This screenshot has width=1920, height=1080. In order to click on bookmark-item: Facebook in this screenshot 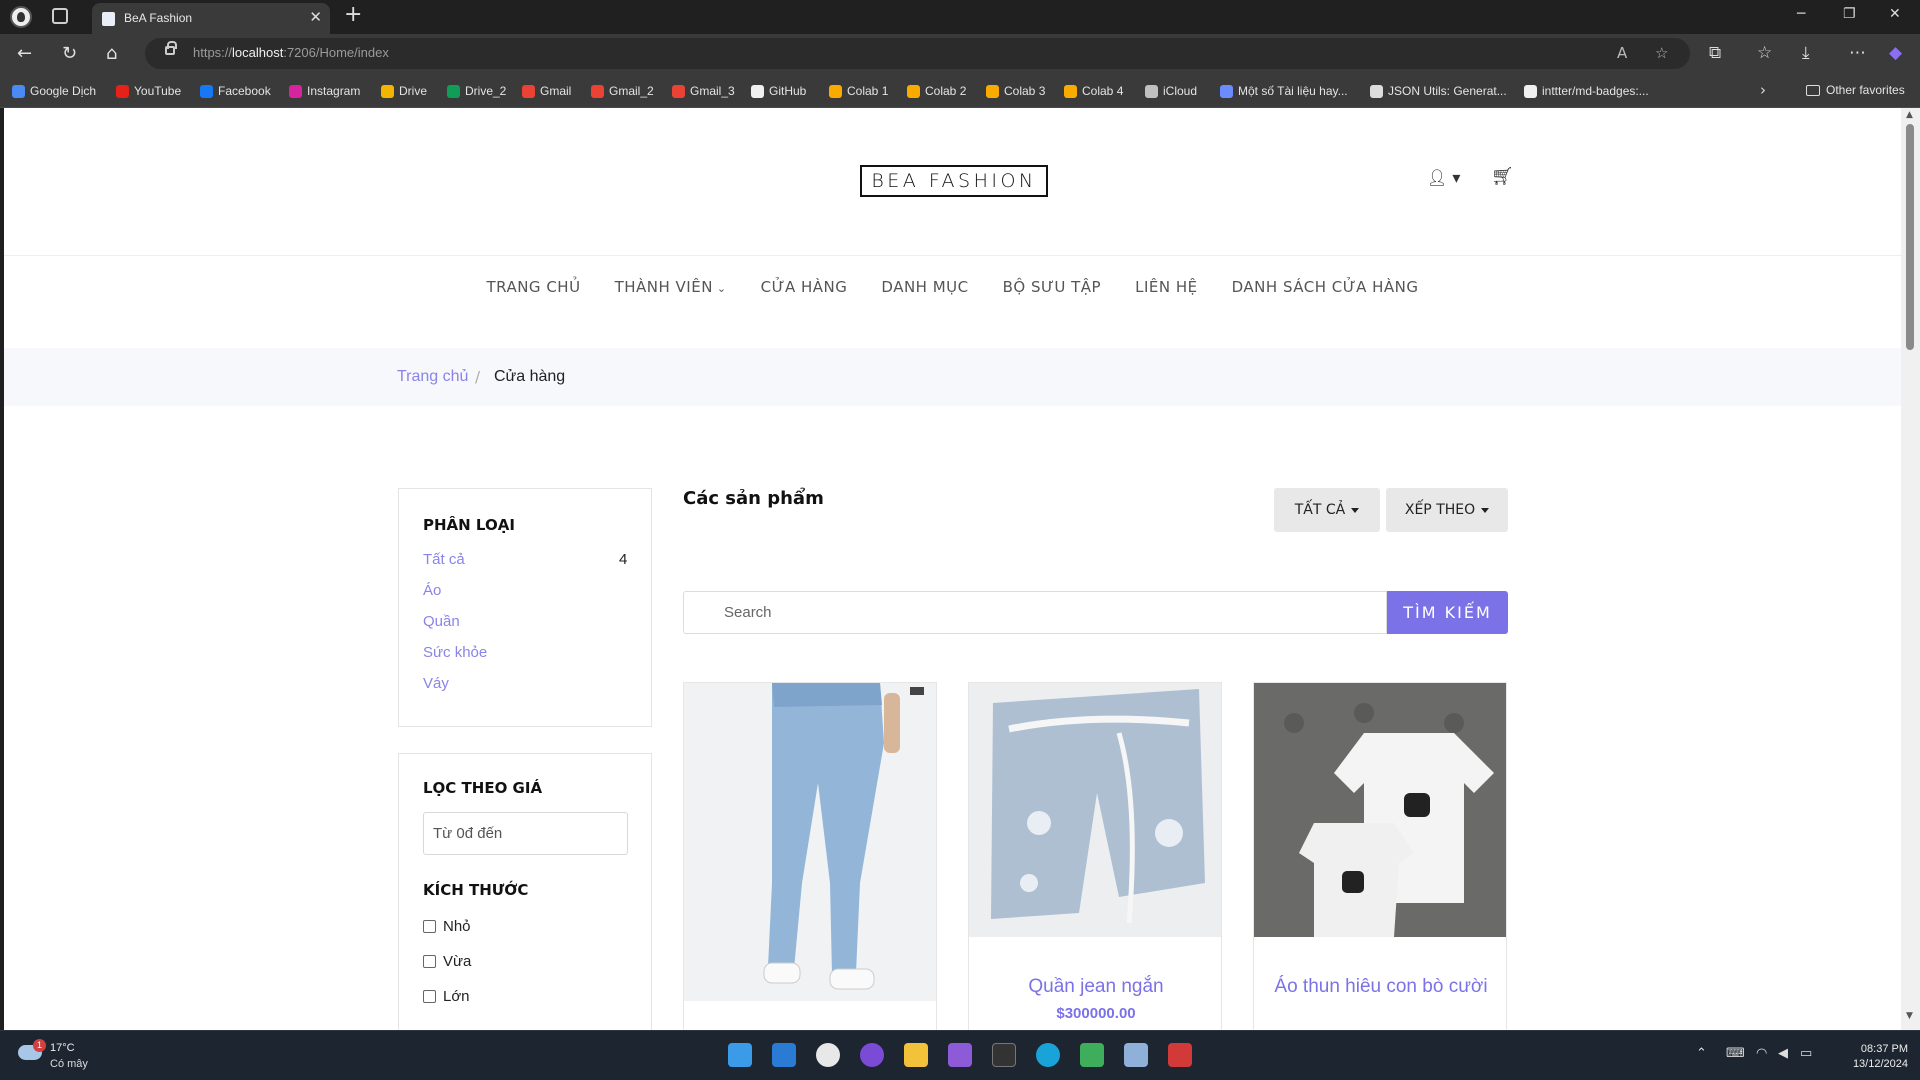, I will do `click(235, 91)`.